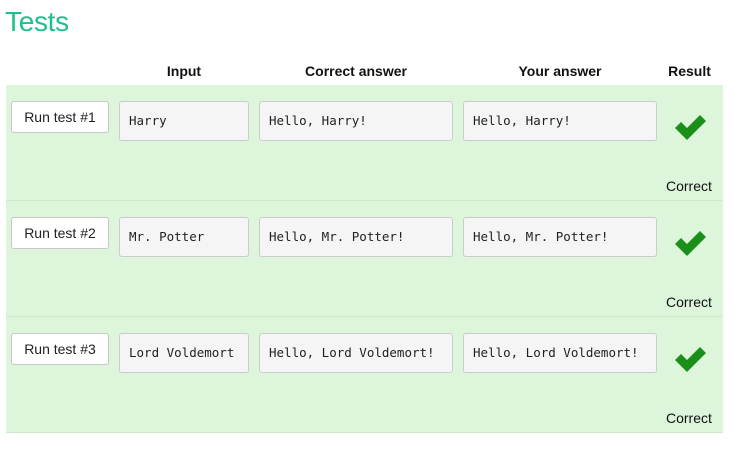 The width and height of the screenshot is (738, 449). I want to click on test-1-input-value: Harry, so click(184, 121).